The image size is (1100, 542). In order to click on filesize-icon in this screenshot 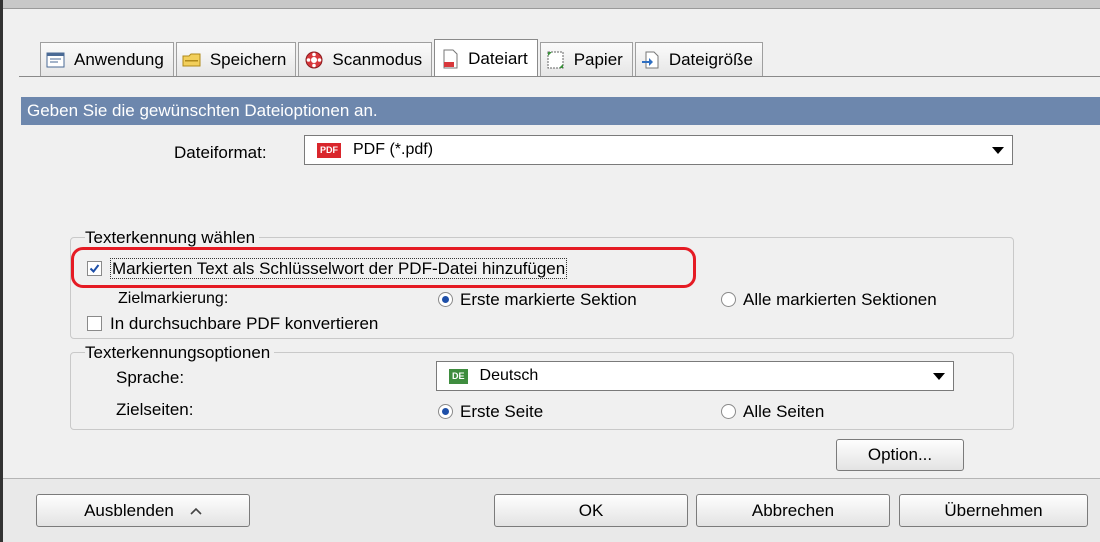, I will do `click(651, 60)`.